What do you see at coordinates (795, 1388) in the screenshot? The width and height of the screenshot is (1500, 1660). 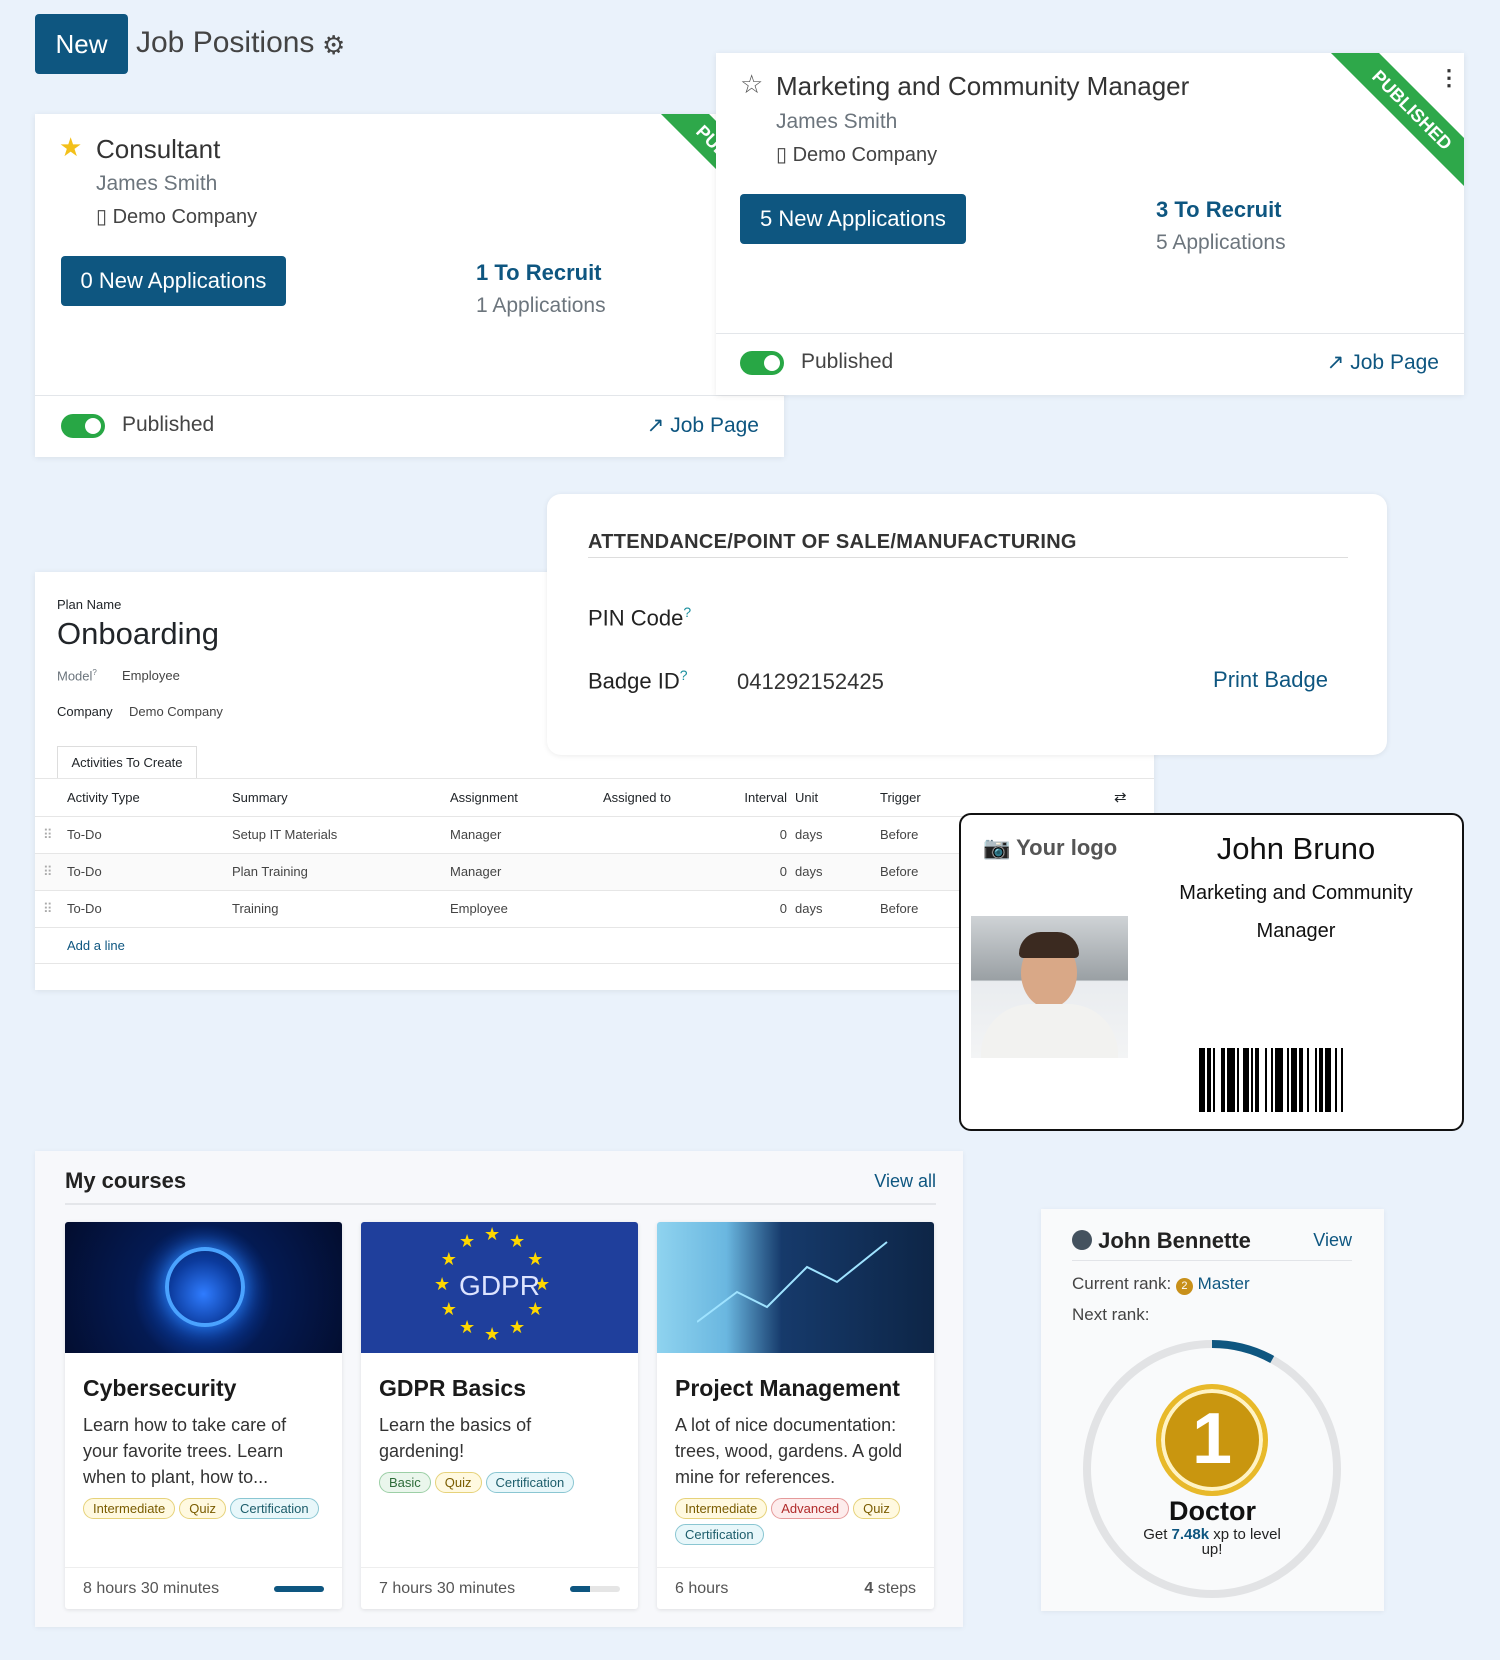 I see `course-title: Project Management` at bounding box center [795, 1388].